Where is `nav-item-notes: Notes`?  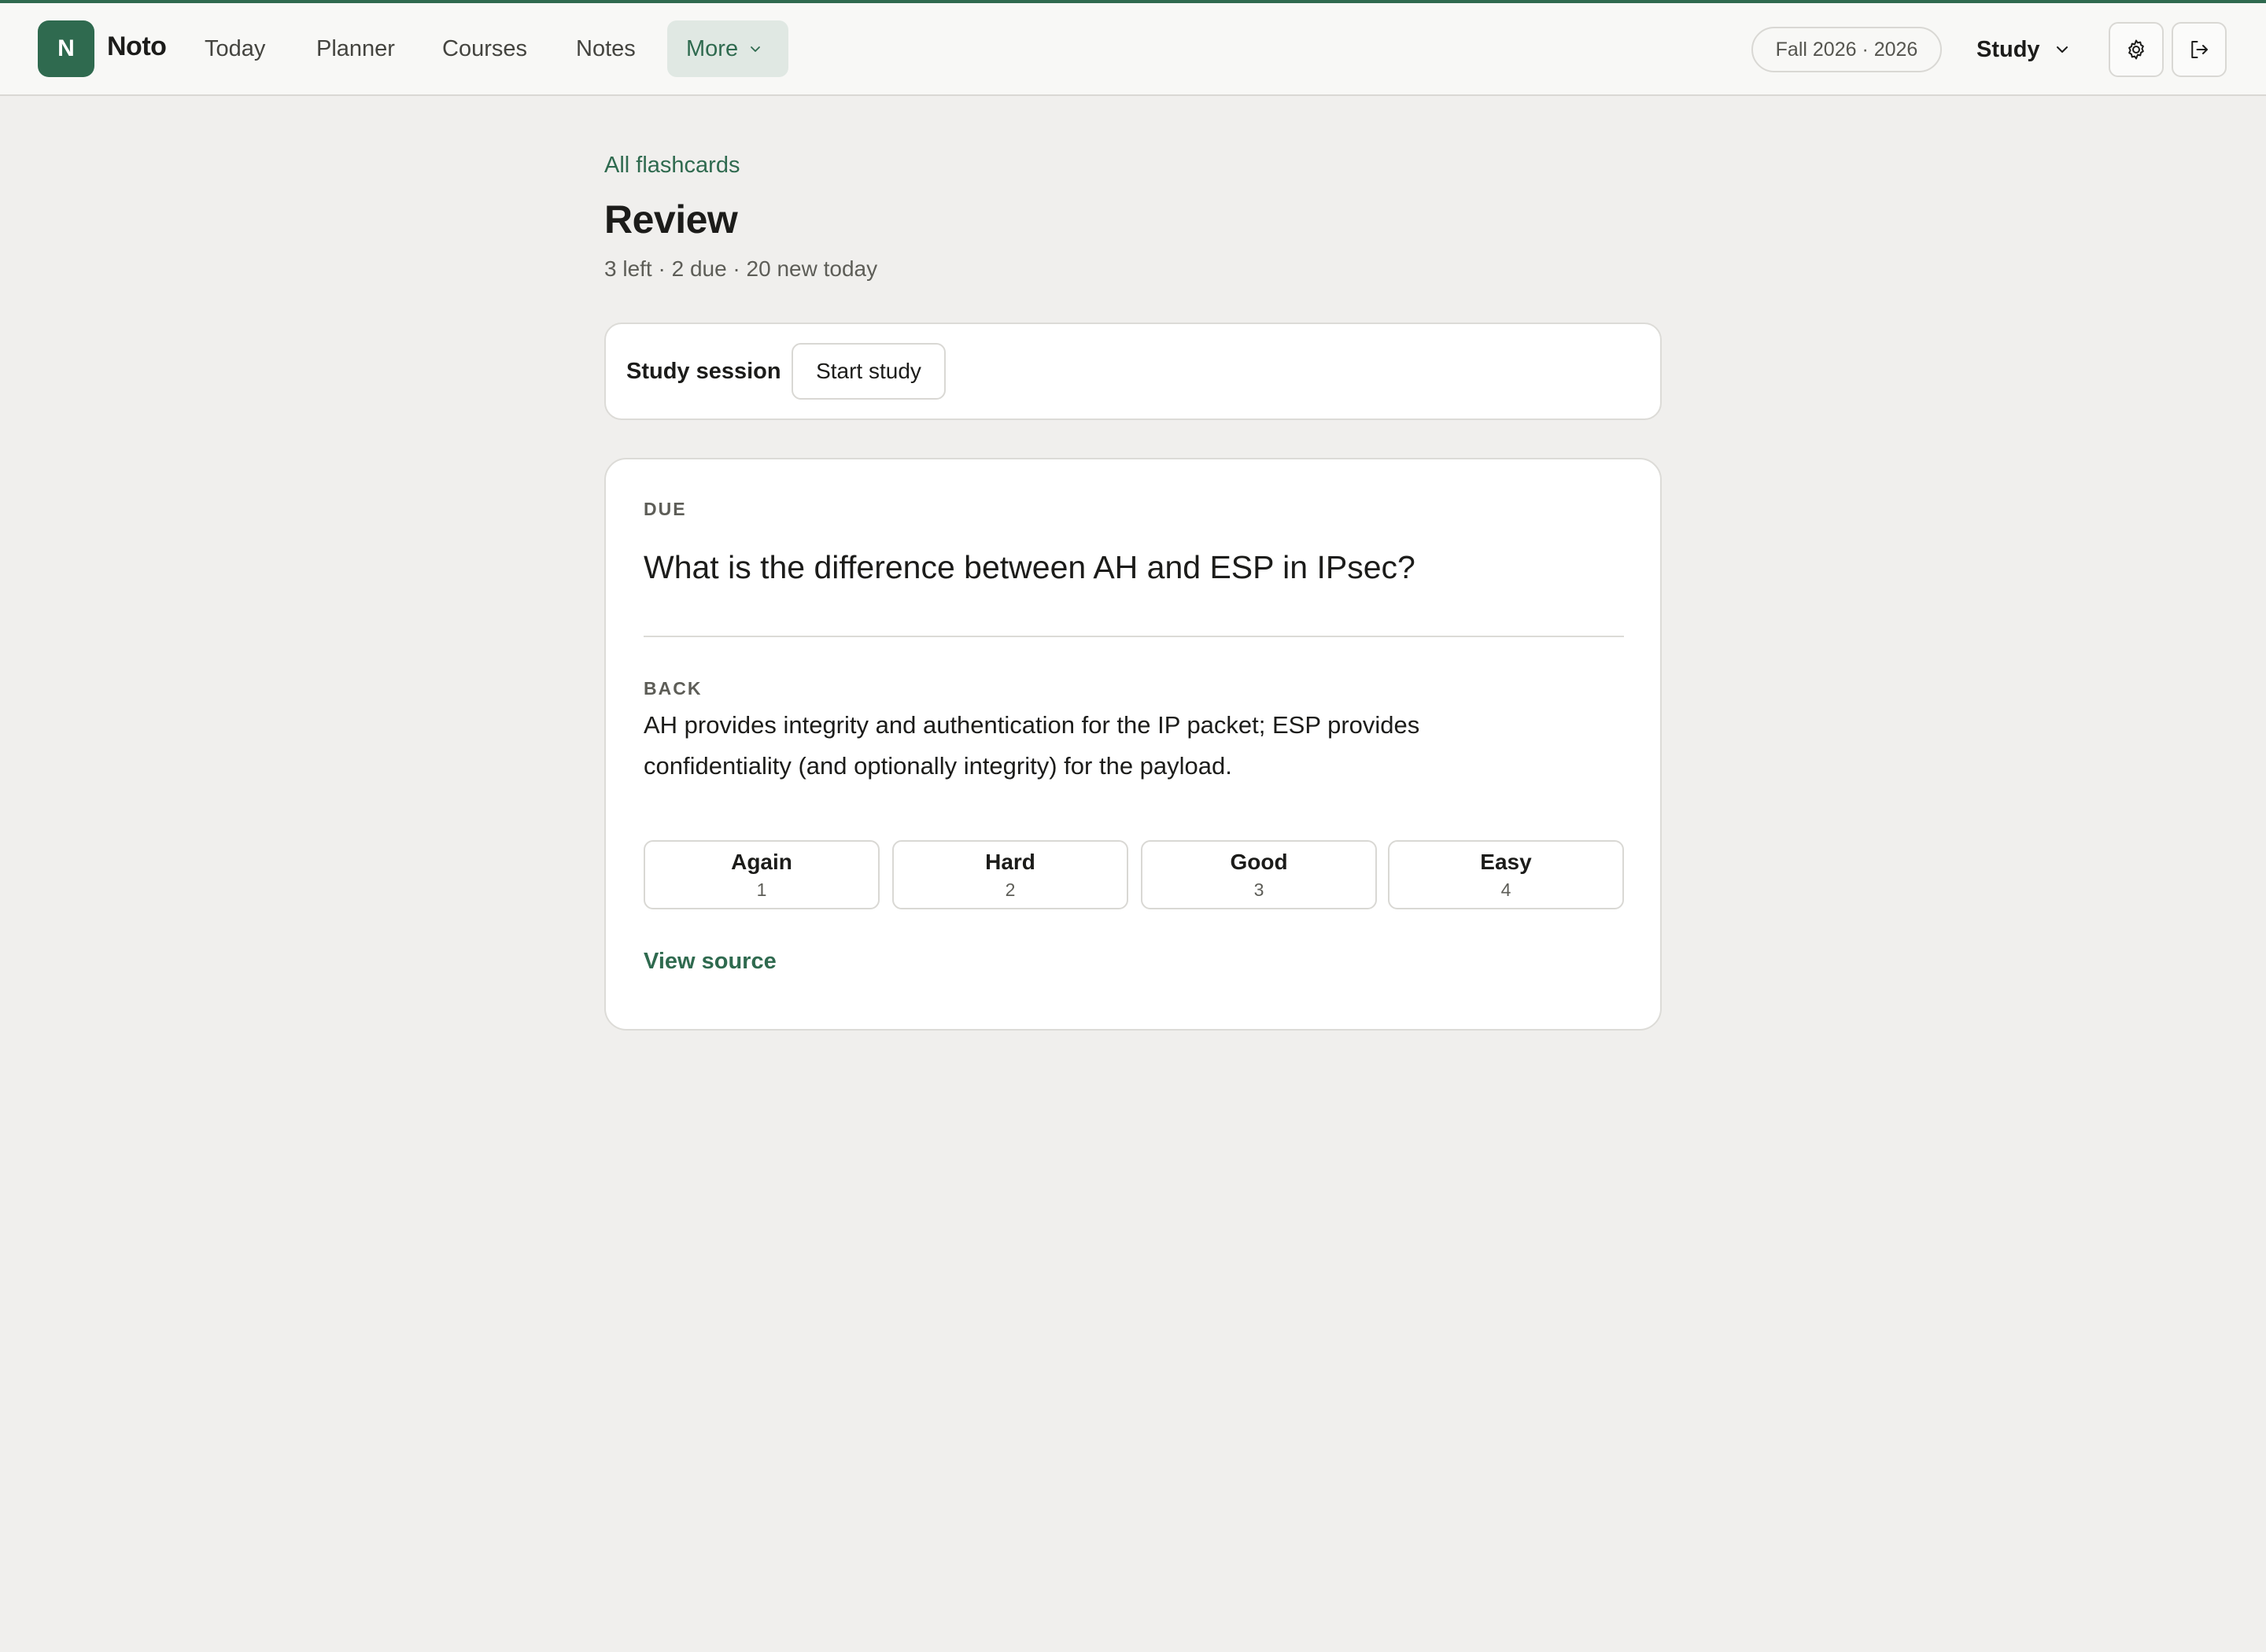 nav-item-notes: Notes is located at coordinates (606, 48).